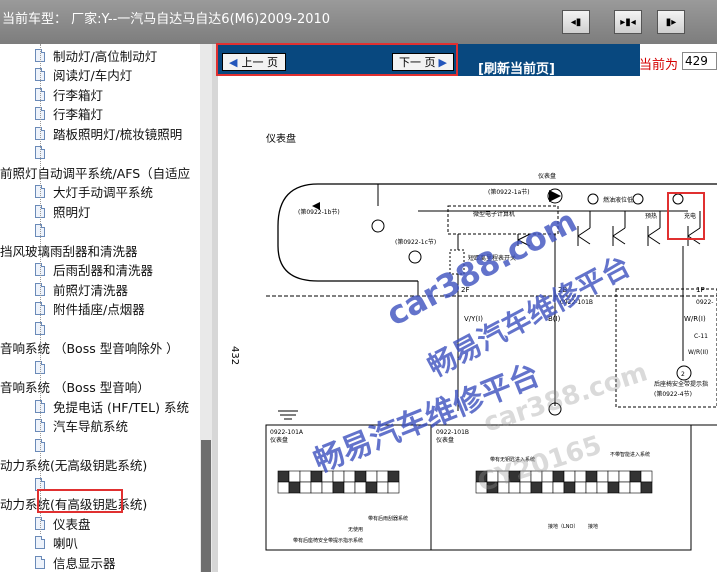 The height and width of the screenshot is (572, 717). What do you see at coordinates (695, 319) in the screenshot?
I see `wire-wr: W/R(I)` at bounding box center [695, 319].